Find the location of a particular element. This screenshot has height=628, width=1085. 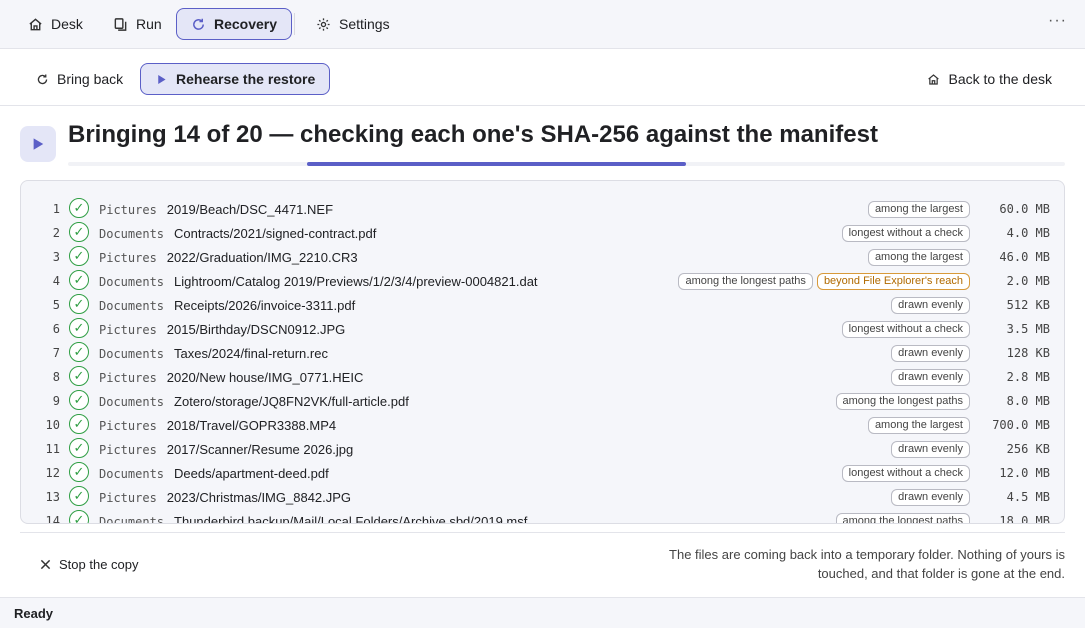

file-label: Pictures 2020/New house/IMG_0771.HEIC is located at coordinates (231, 378).